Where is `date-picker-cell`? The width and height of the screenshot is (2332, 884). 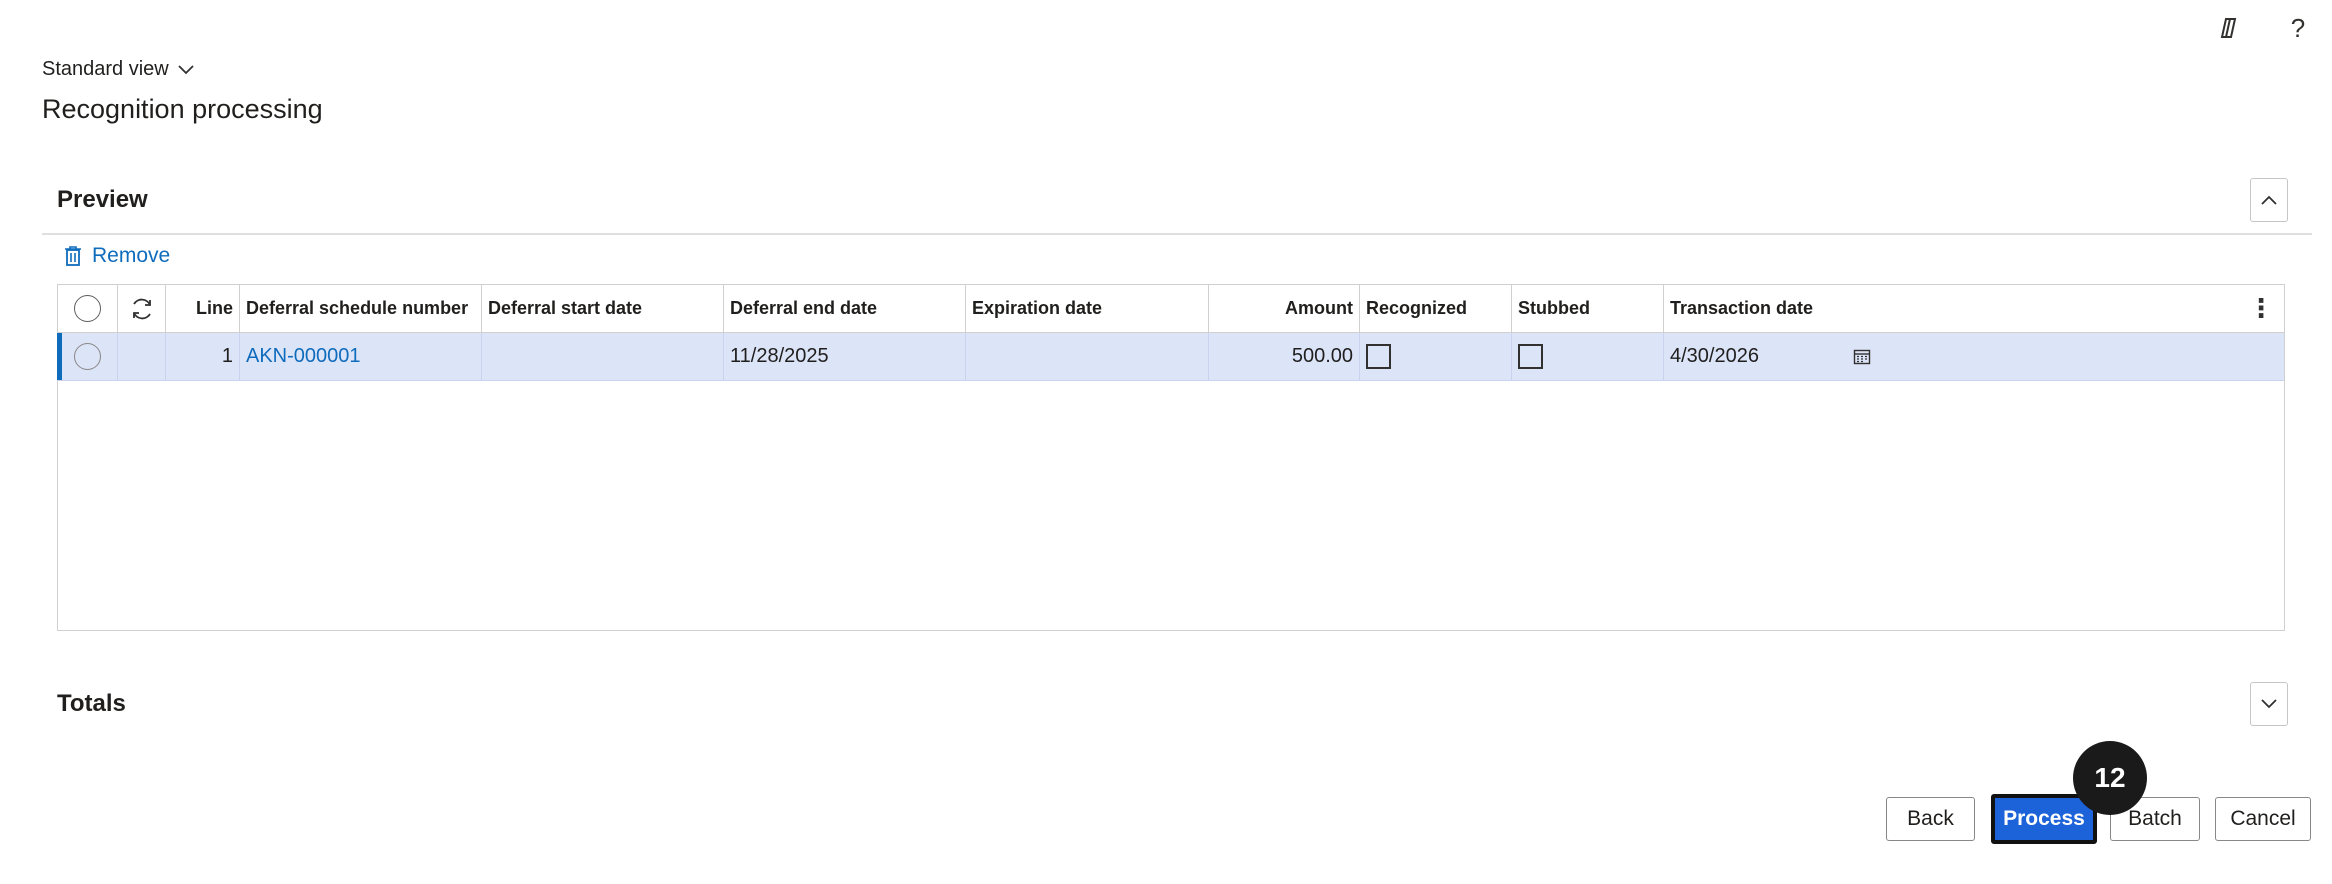 date-picker-cell is located at coordinates (1862, 356).